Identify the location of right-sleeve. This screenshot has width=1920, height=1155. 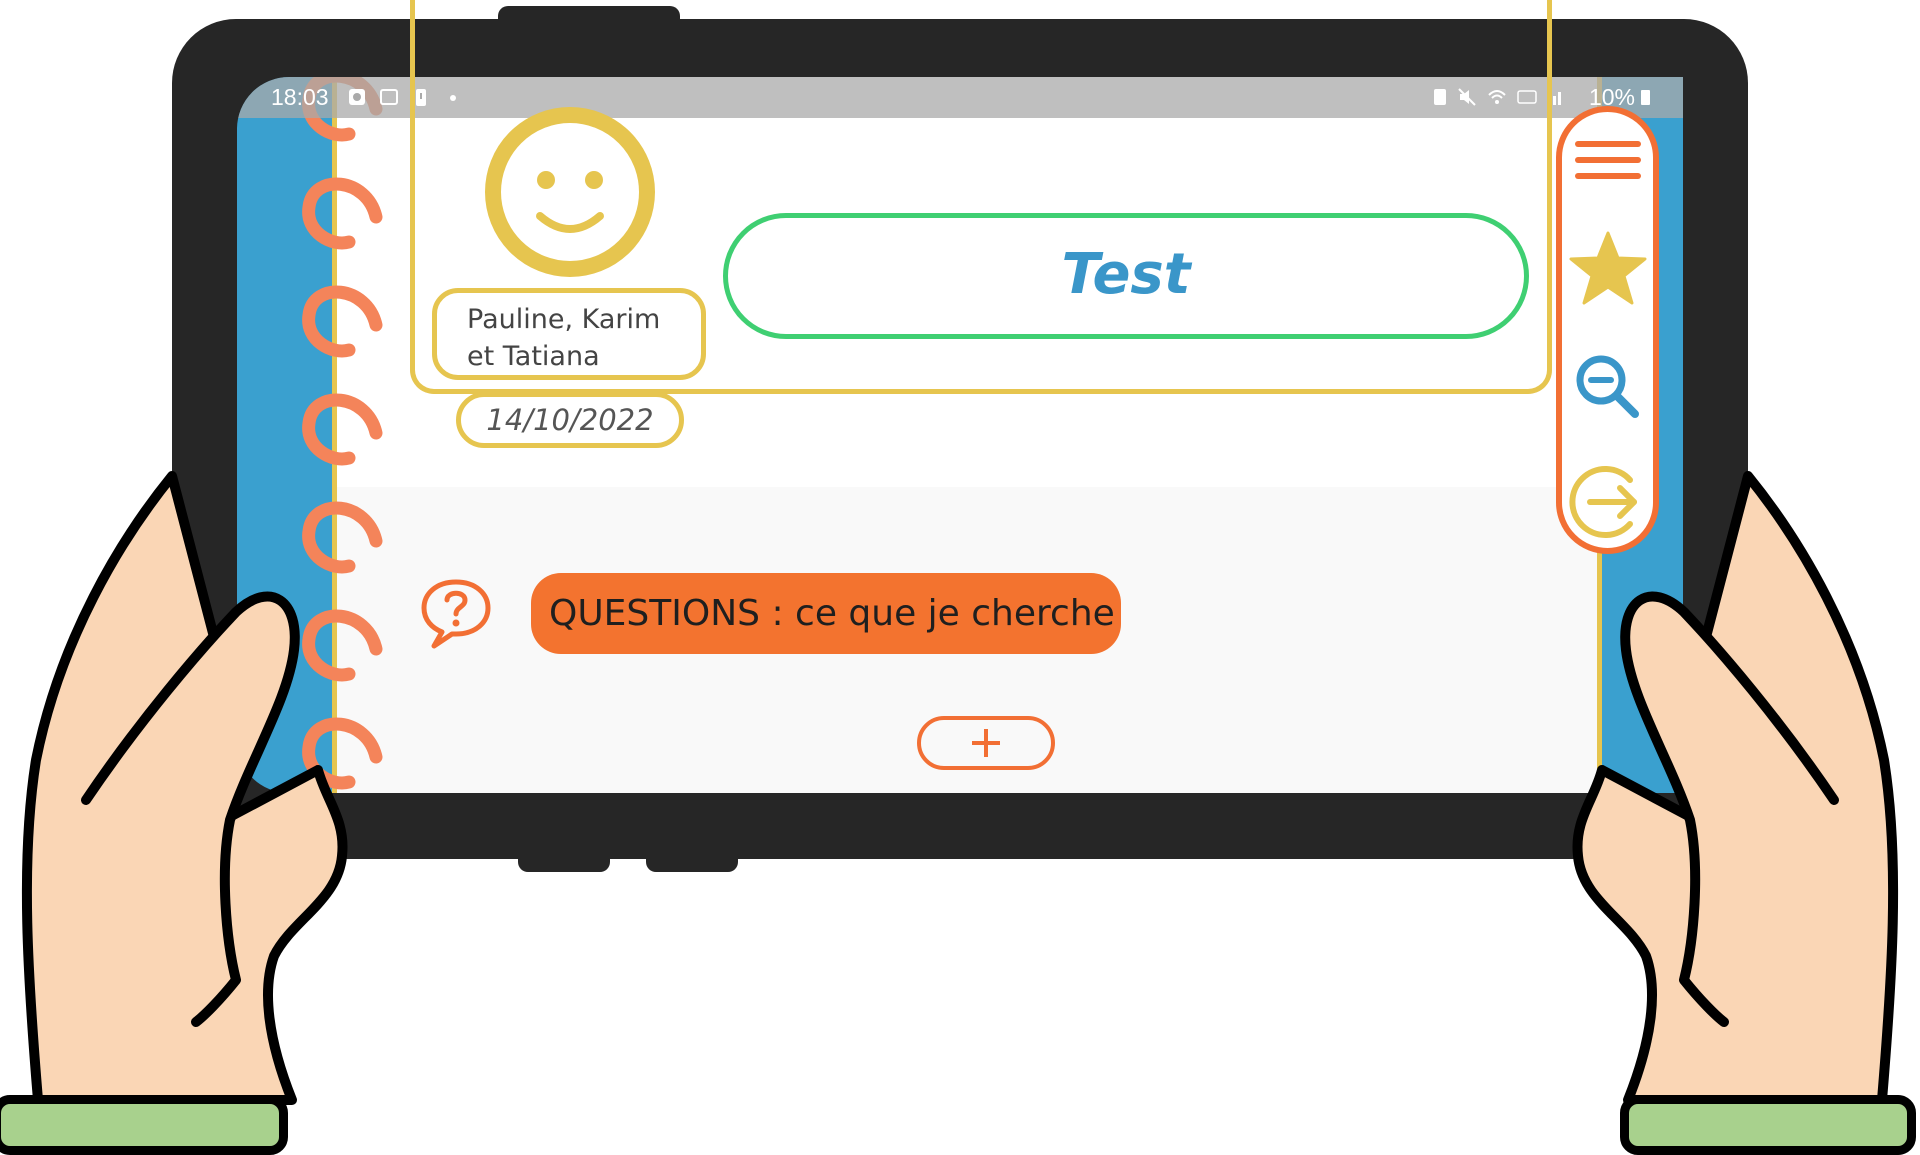
(1768, 1125).